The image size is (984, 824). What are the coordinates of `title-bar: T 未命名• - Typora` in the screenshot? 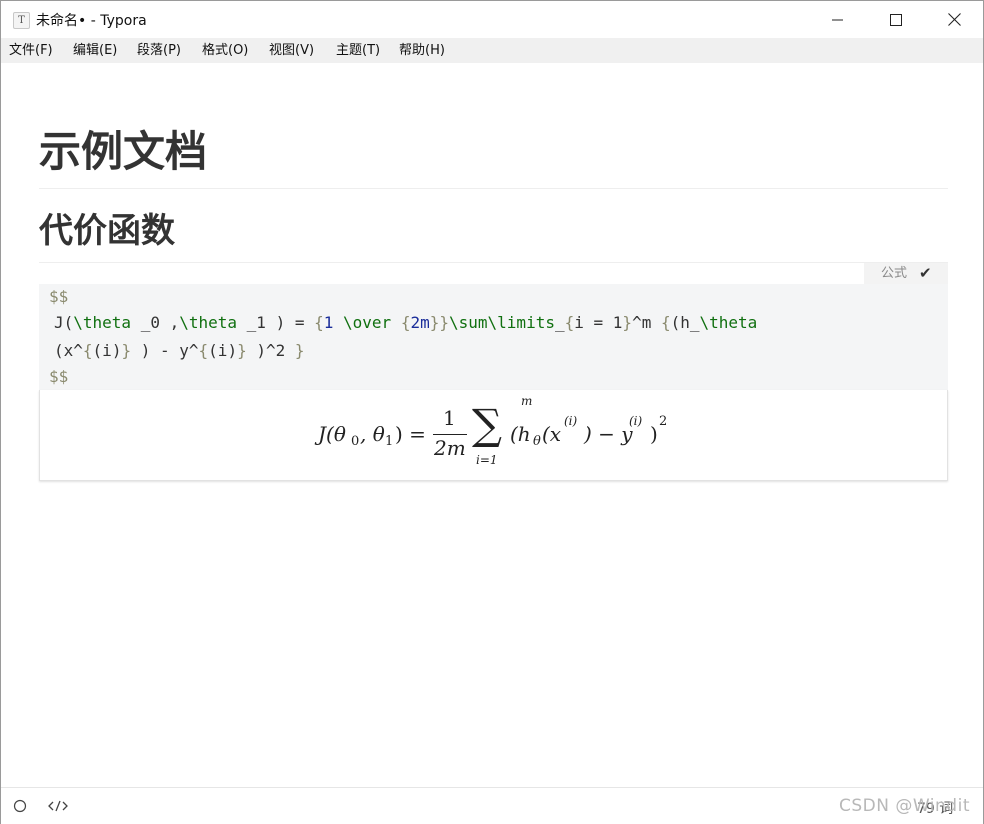 It's located at (492, 19).